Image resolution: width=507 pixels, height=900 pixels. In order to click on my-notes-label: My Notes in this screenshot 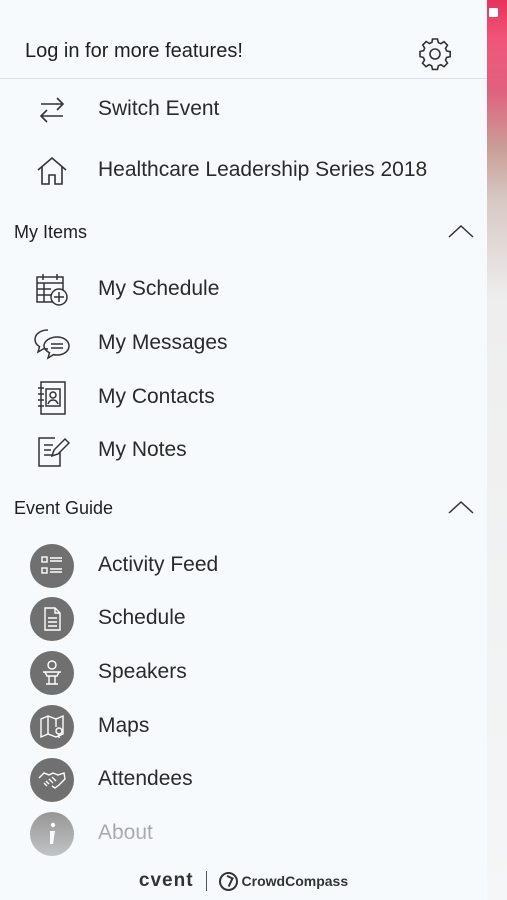, I will do `click(142, 449)`.